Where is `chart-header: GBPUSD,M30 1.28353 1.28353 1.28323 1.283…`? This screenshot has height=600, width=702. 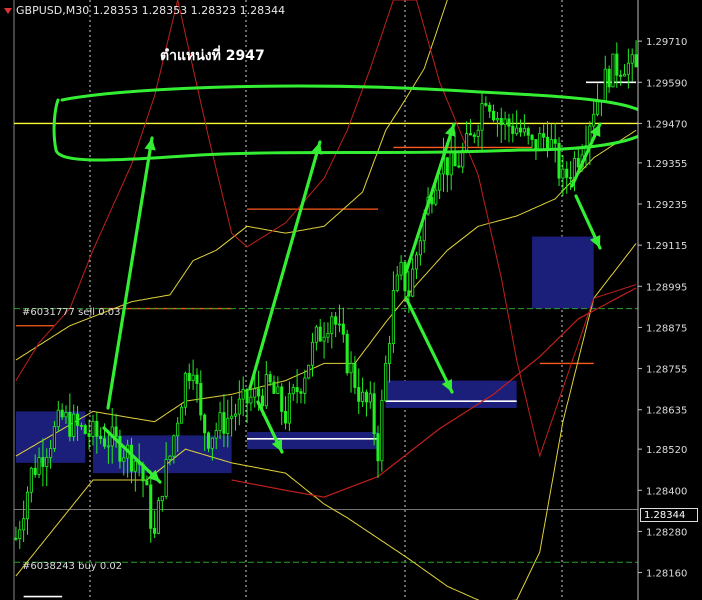 chart-header: GBPUSD,M30 1.28353 1.28353 1.28323 1.283… is located at coordinates (144, 10).